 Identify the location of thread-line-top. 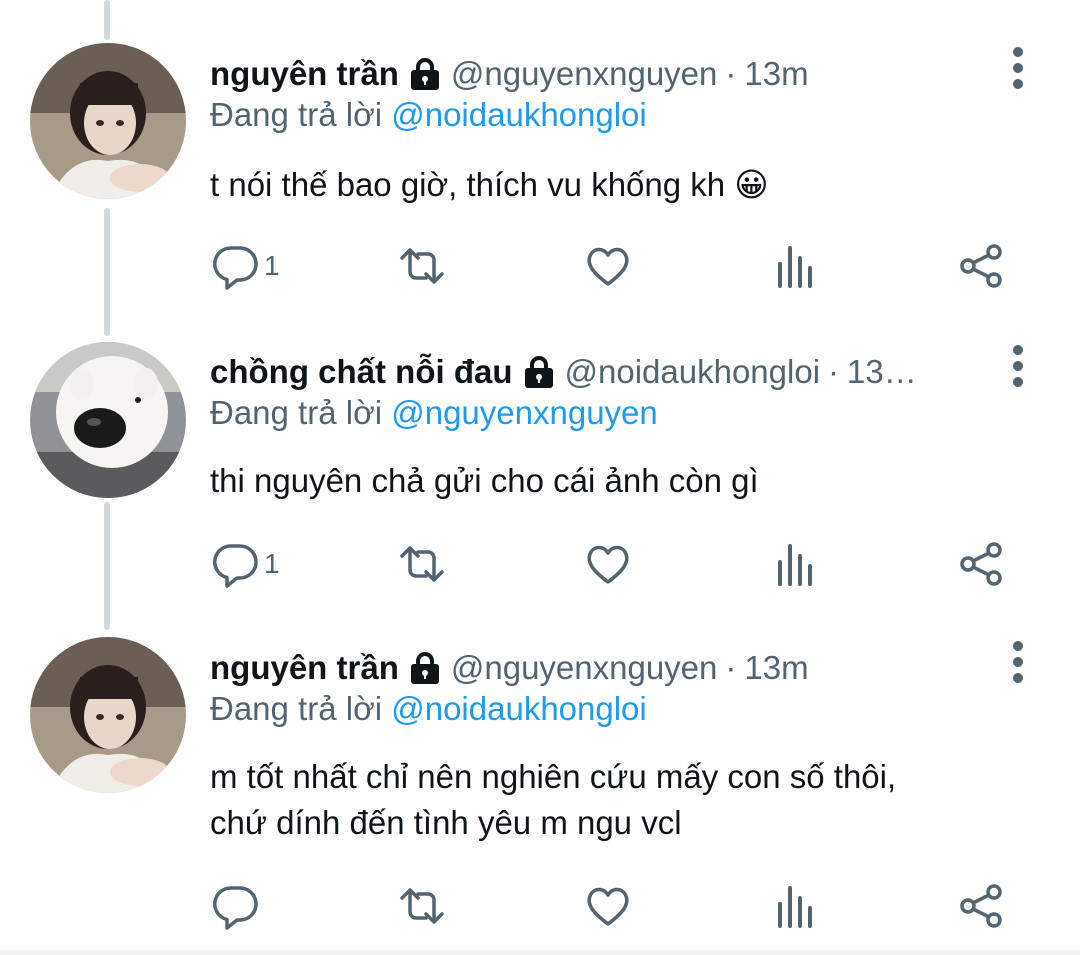
(107, 20).